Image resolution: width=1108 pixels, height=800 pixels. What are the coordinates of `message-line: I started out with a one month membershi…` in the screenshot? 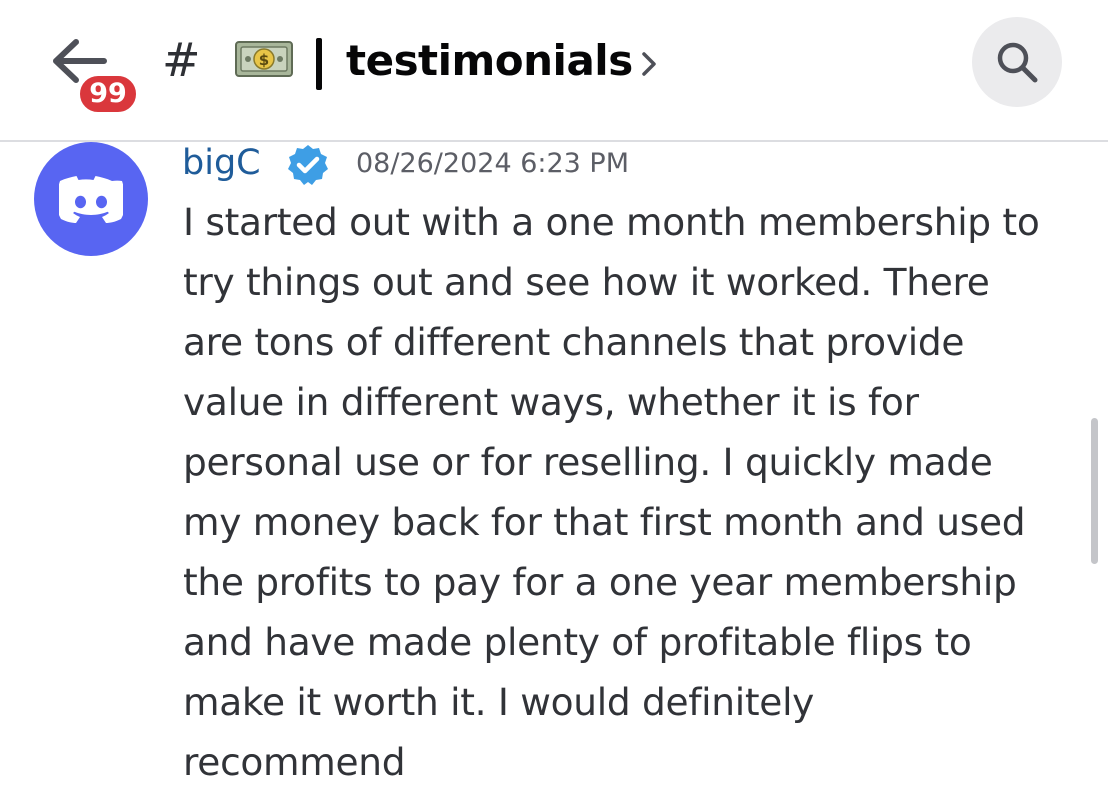 It's located at (611, 222).